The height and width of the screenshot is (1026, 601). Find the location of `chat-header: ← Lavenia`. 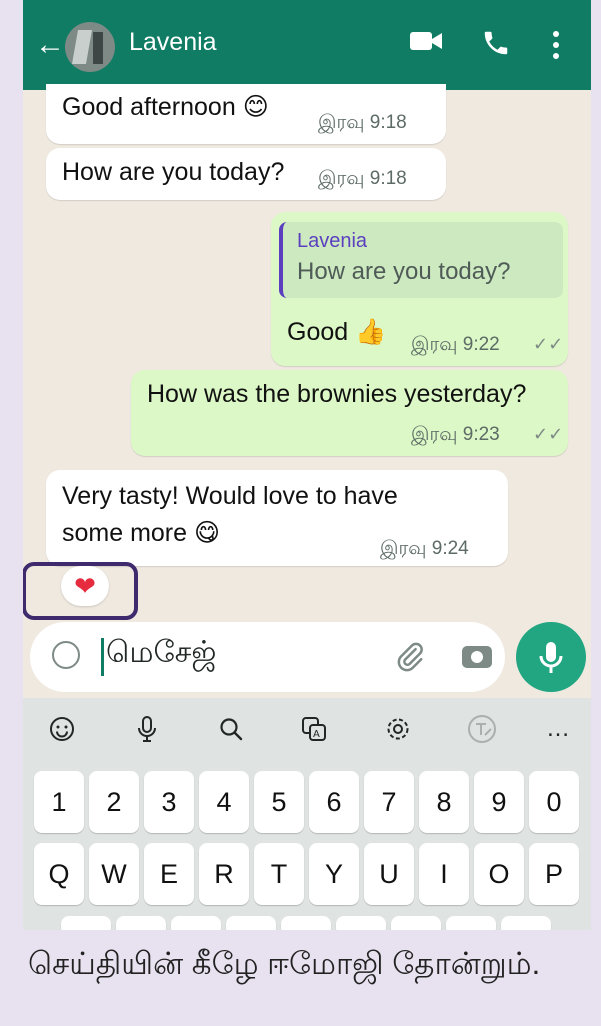

chat-header: ← Lavenia is located at coordinates (307, 45).